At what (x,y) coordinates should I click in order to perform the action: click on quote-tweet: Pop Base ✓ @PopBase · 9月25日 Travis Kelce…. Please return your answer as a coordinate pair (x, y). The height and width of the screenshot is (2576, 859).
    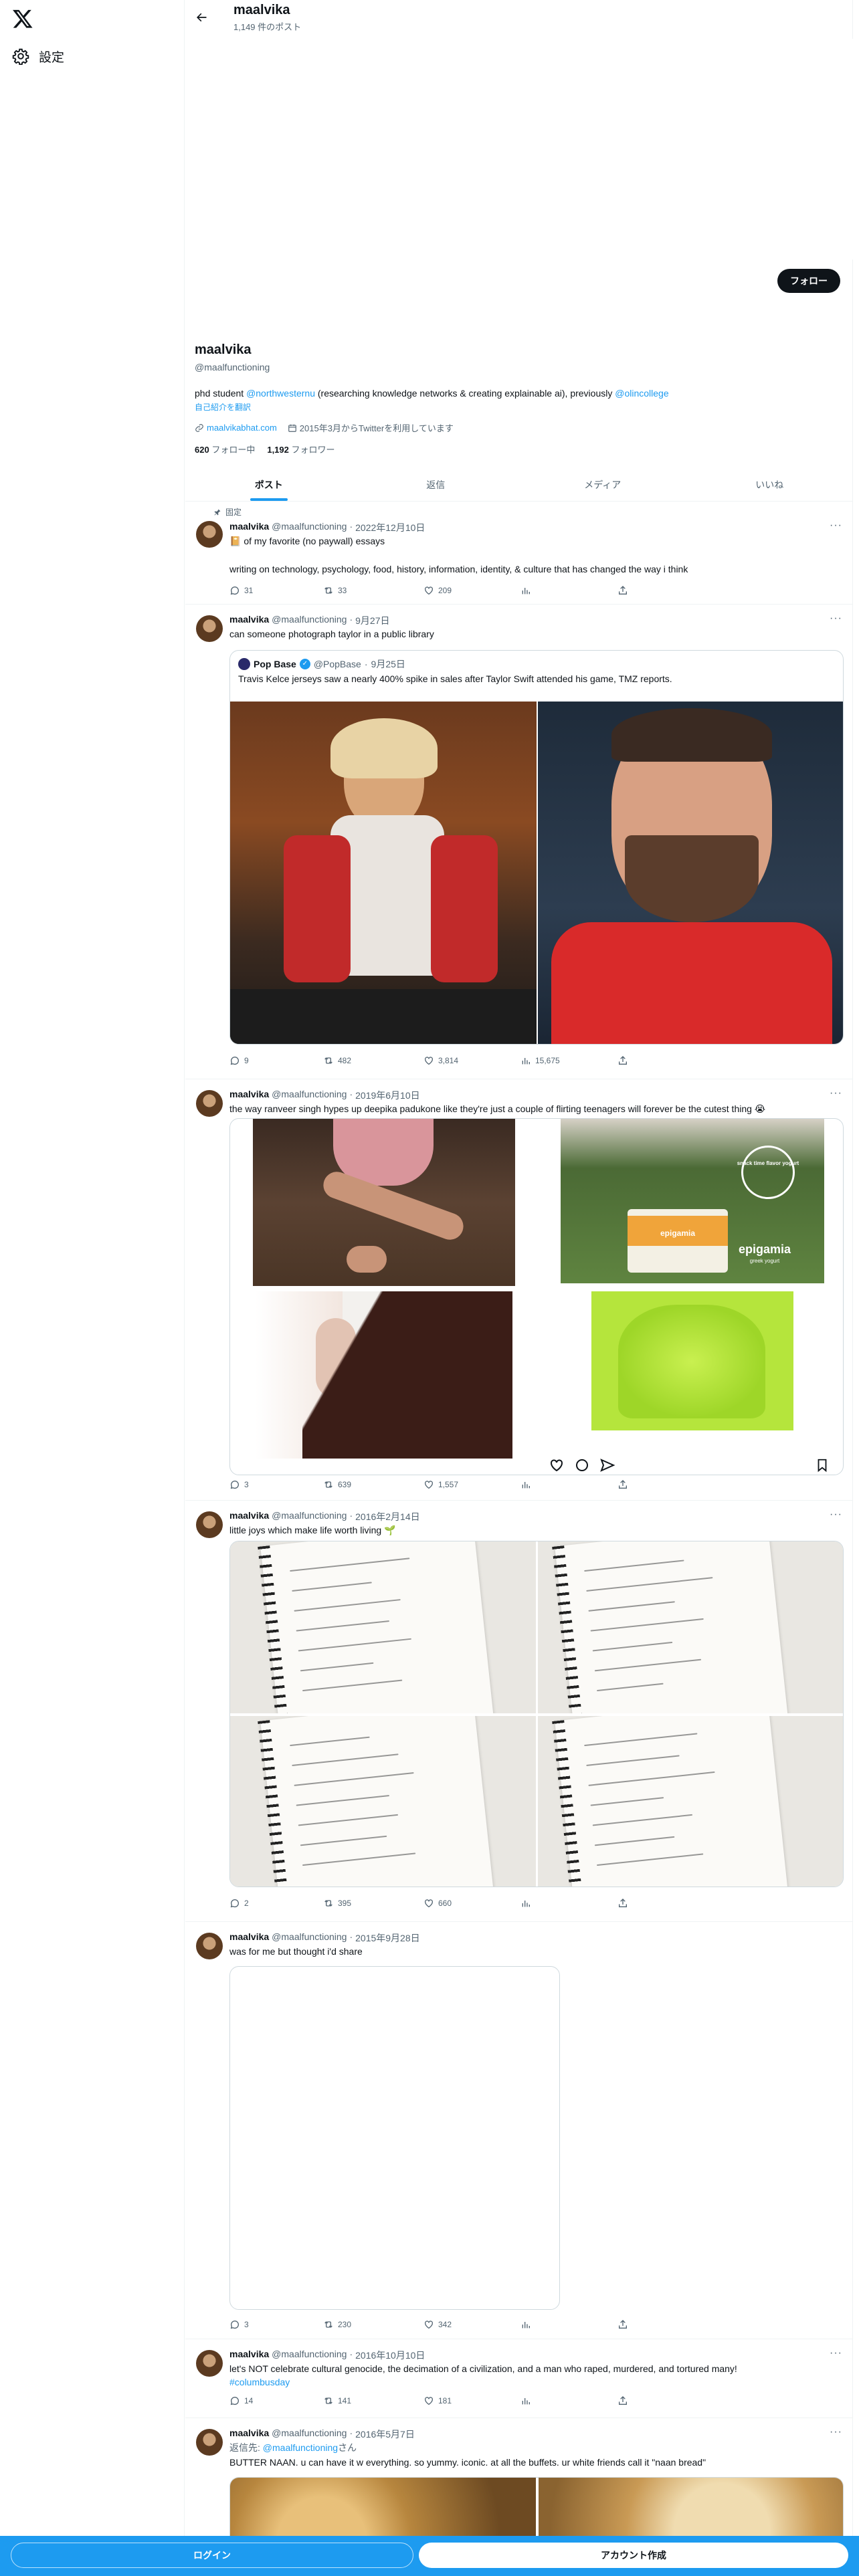
    Looking at the image, I should click on (536, 847).